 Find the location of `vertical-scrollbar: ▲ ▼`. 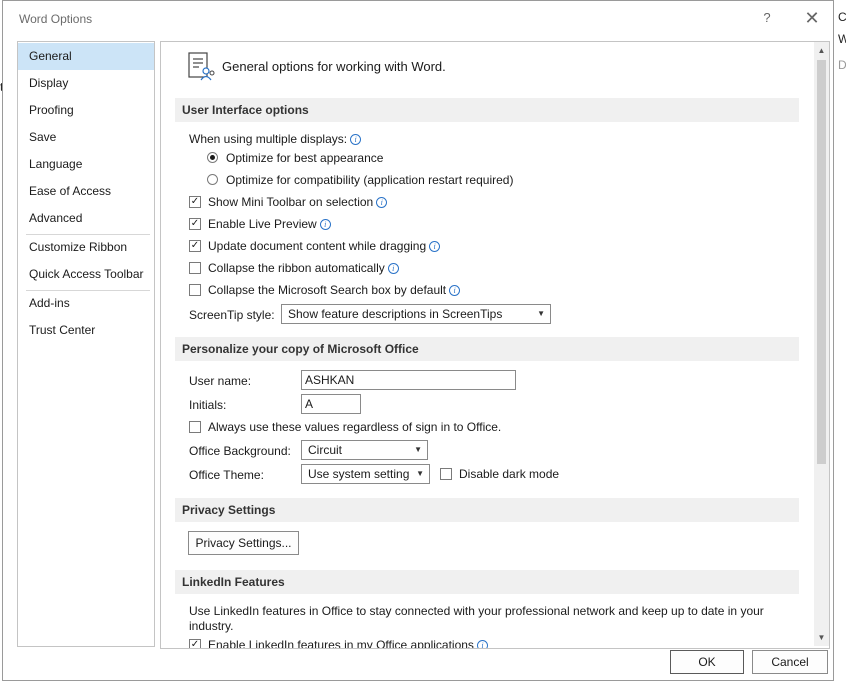

vertical-scrollbar: ▲ ▼ is located at coordinates (821, 344).